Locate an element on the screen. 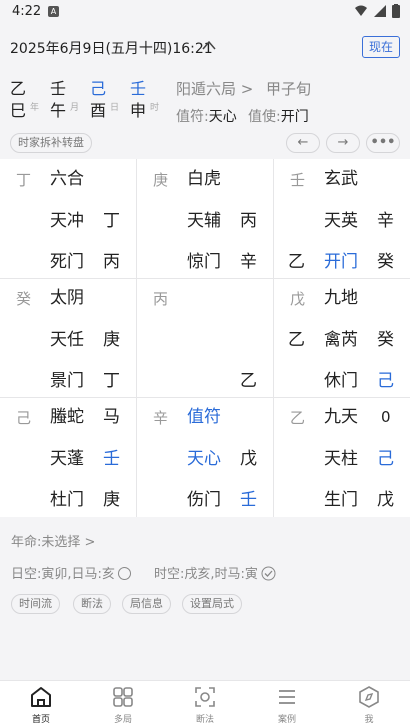  month-label: 月 is located at coordinates (75, 108).